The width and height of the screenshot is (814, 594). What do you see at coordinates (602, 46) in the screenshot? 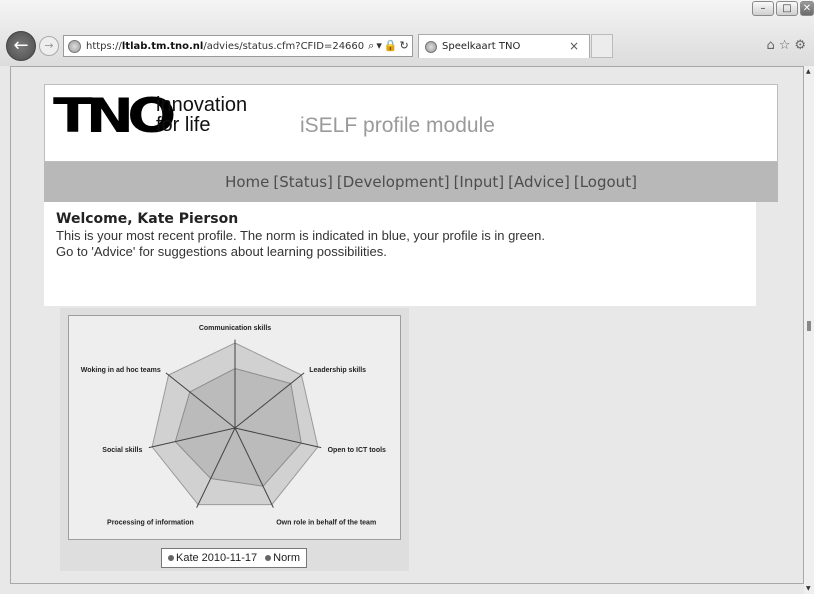
I see `new-tab-button` at bounding box center [602, 46].